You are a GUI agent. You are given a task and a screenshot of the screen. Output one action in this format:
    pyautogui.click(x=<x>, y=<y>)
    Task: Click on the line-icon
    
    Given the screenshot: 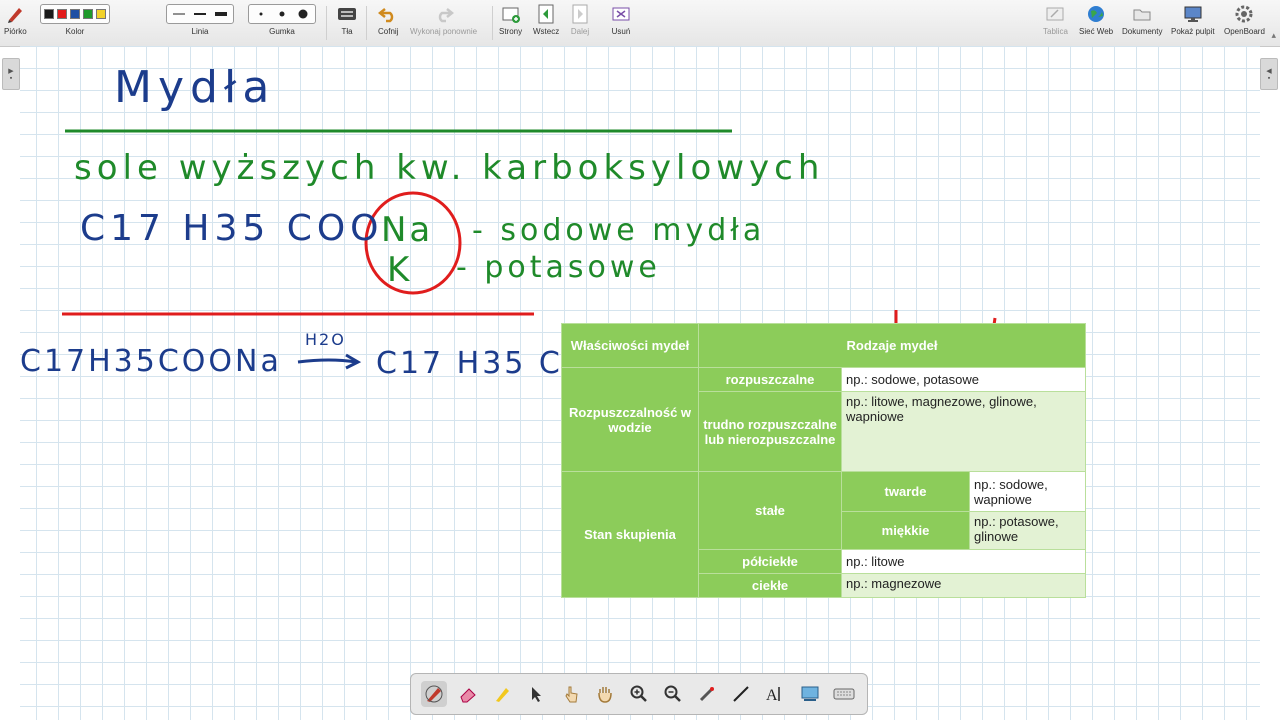 What is the action you would take?
    pyautogui.click(x=741, y=694)
    